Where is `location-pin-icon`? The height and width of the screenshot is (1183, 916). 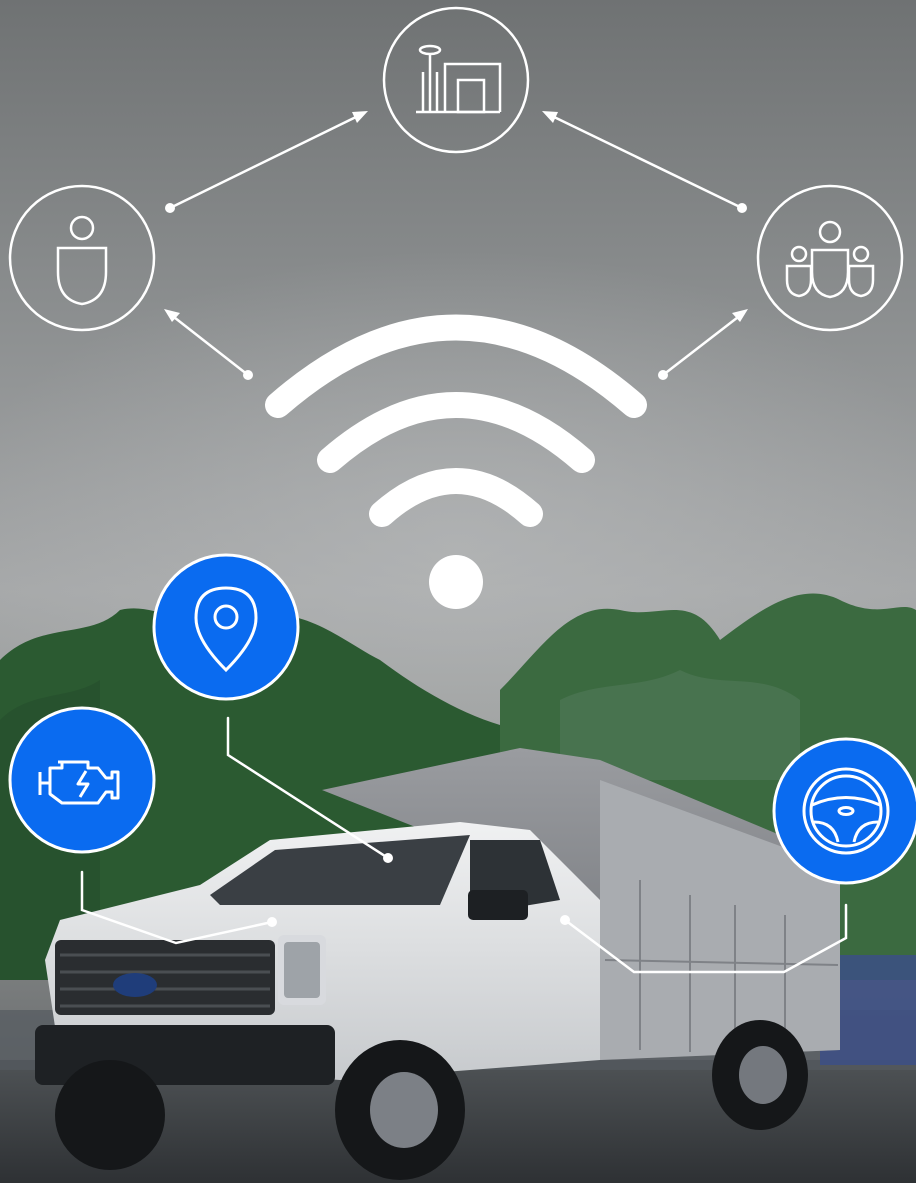 location-pin-icon is located at coordinates (226, 627).